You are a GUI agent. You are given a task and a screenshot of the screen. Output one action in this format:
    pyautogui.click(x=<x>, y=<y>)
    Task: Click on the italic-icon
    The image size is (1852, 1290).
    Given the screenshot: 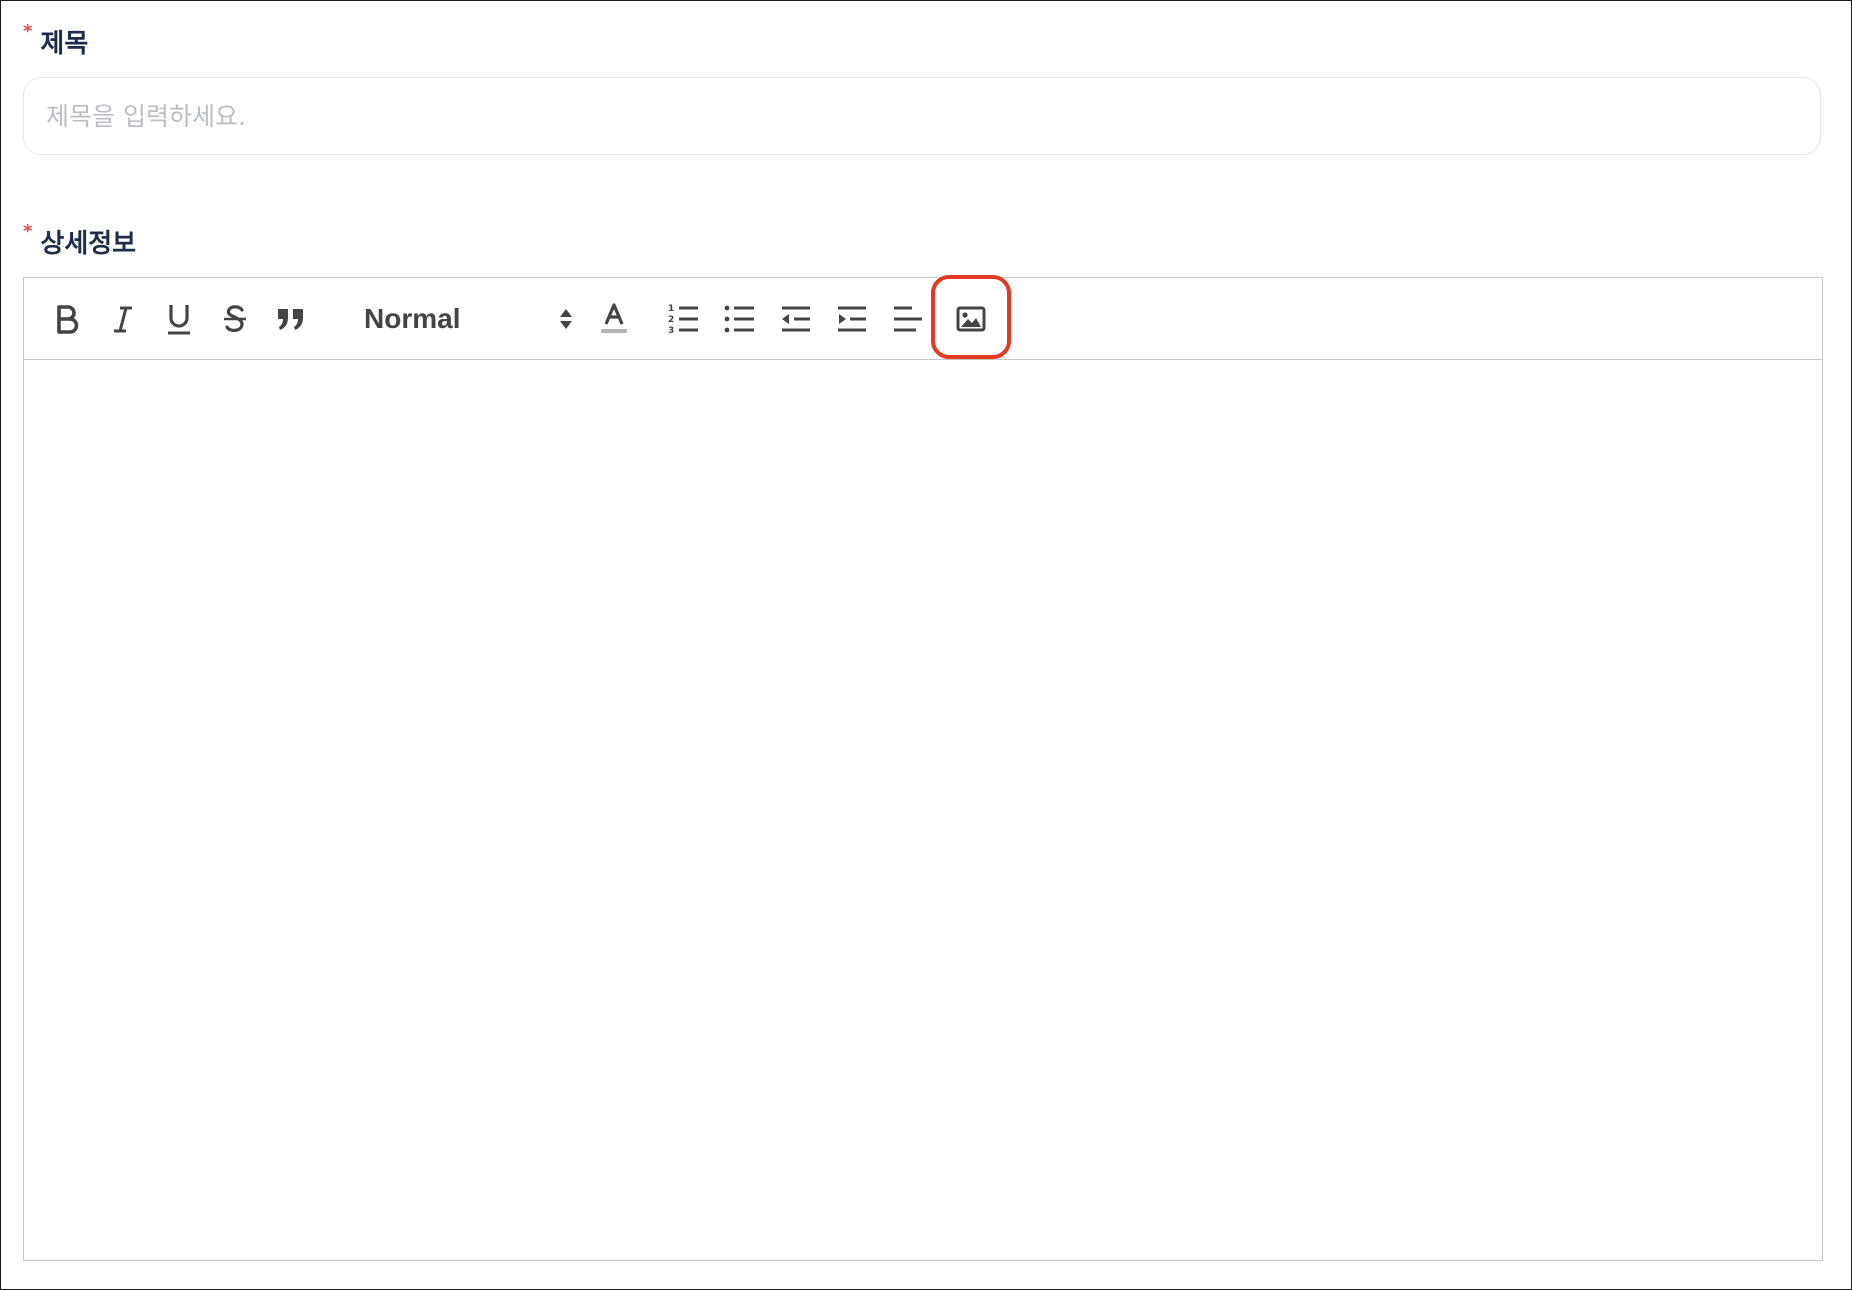 What is the action you would take?
    pyautogui.click(x=123, y=319)
    